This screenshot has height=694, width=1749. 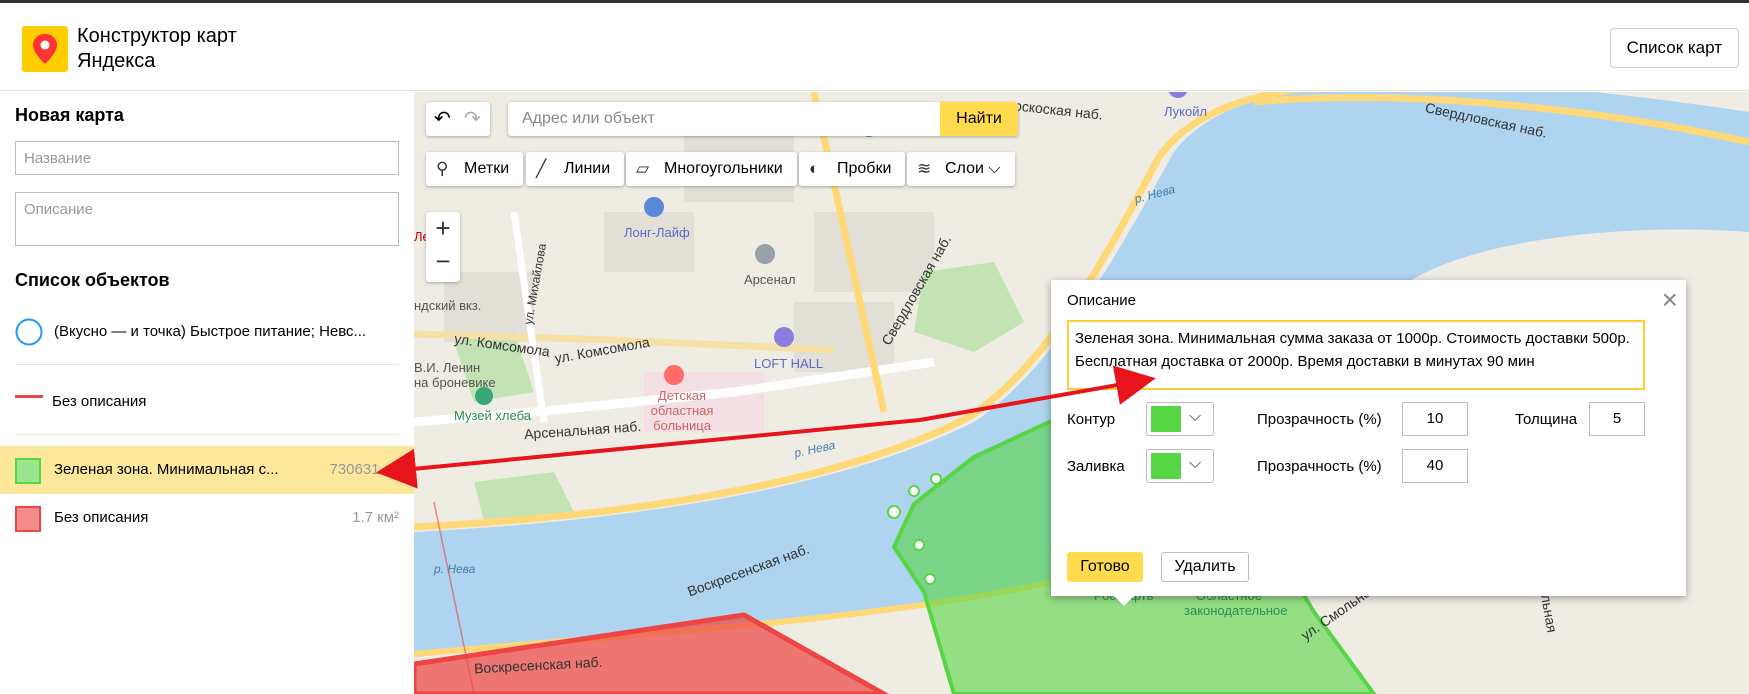 I want to click on polygons-tool: ▱ Многоугольники, so click(x=711, y=169).